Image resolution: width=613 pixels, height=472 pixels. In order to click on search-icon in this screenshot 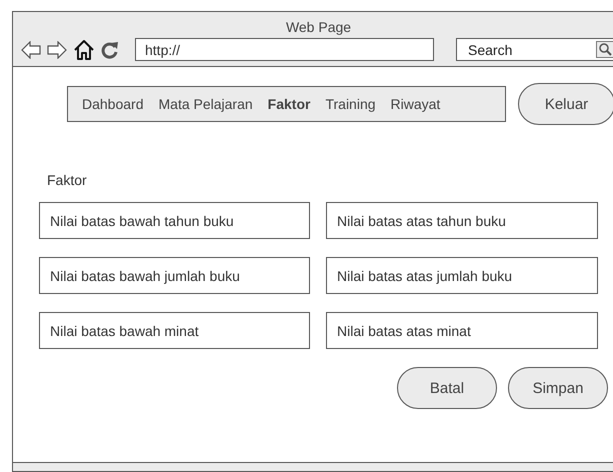, I will do `click(604, 49)`.